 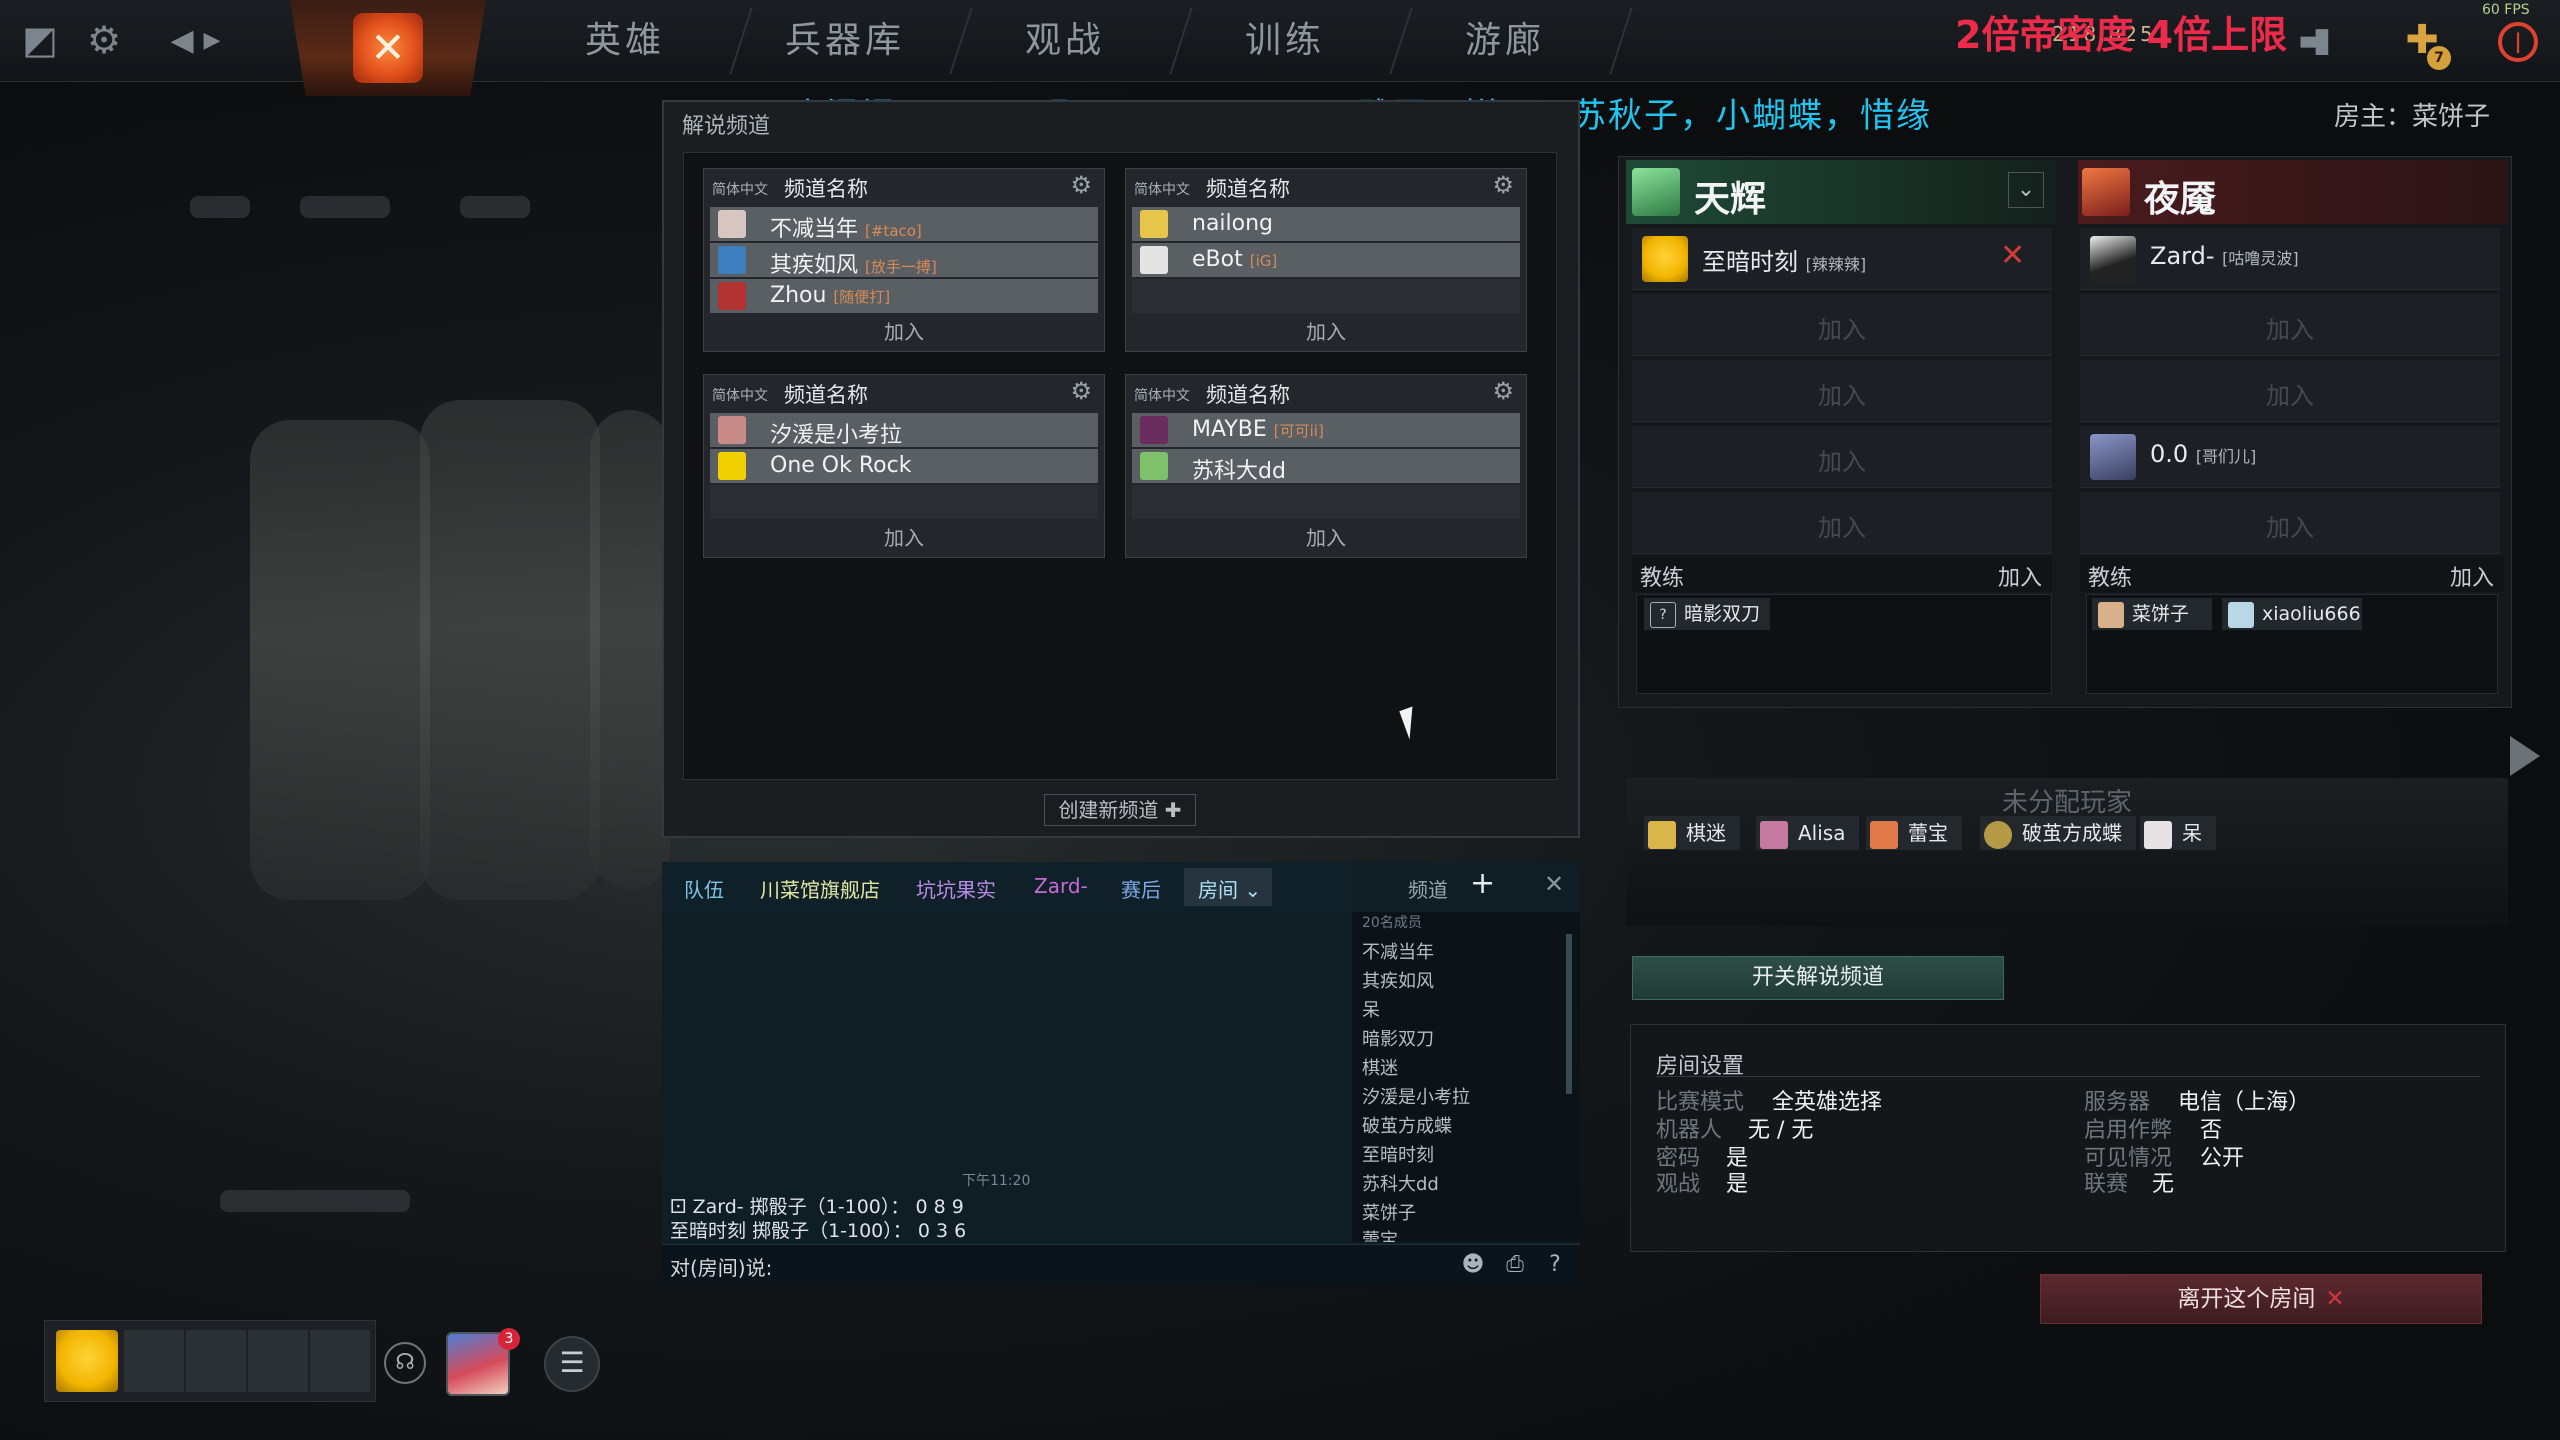 What do you see at coordinates (1914, 833) in the screenshot?
I see `unassigned-player: 蕾宝` at bounding box center [1914, 833].